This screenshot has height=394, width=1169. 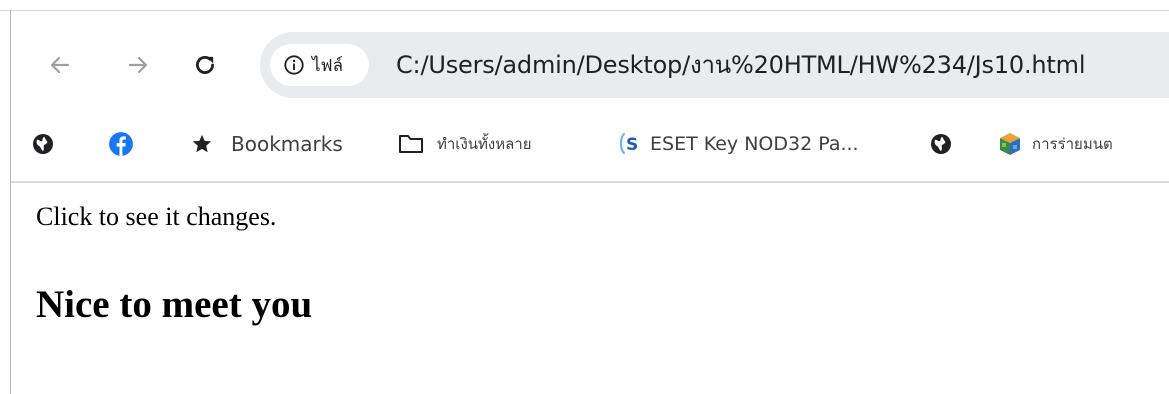 I want to click on arrow-right-icon, so click(x=138, y=65).